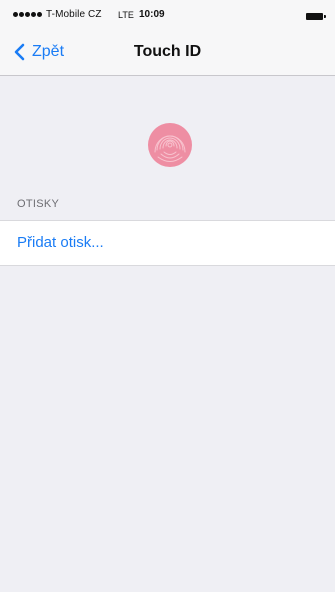 This screenshot has width=335, height=592. Describe the element at coordinates (38, 204) in the screenshot. I see `section-header-fingerprints: OTISKY` at that location.